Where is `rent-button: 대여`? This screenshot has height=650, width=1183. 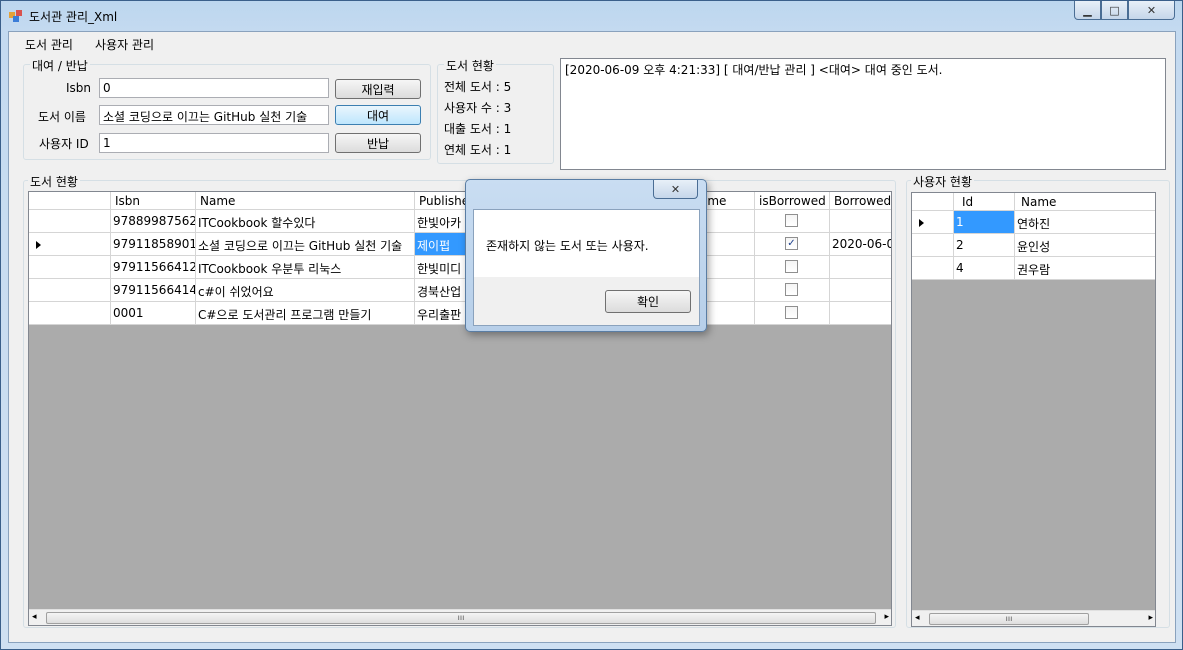
rent-button: 대여 is located at coordinates (378, 115).